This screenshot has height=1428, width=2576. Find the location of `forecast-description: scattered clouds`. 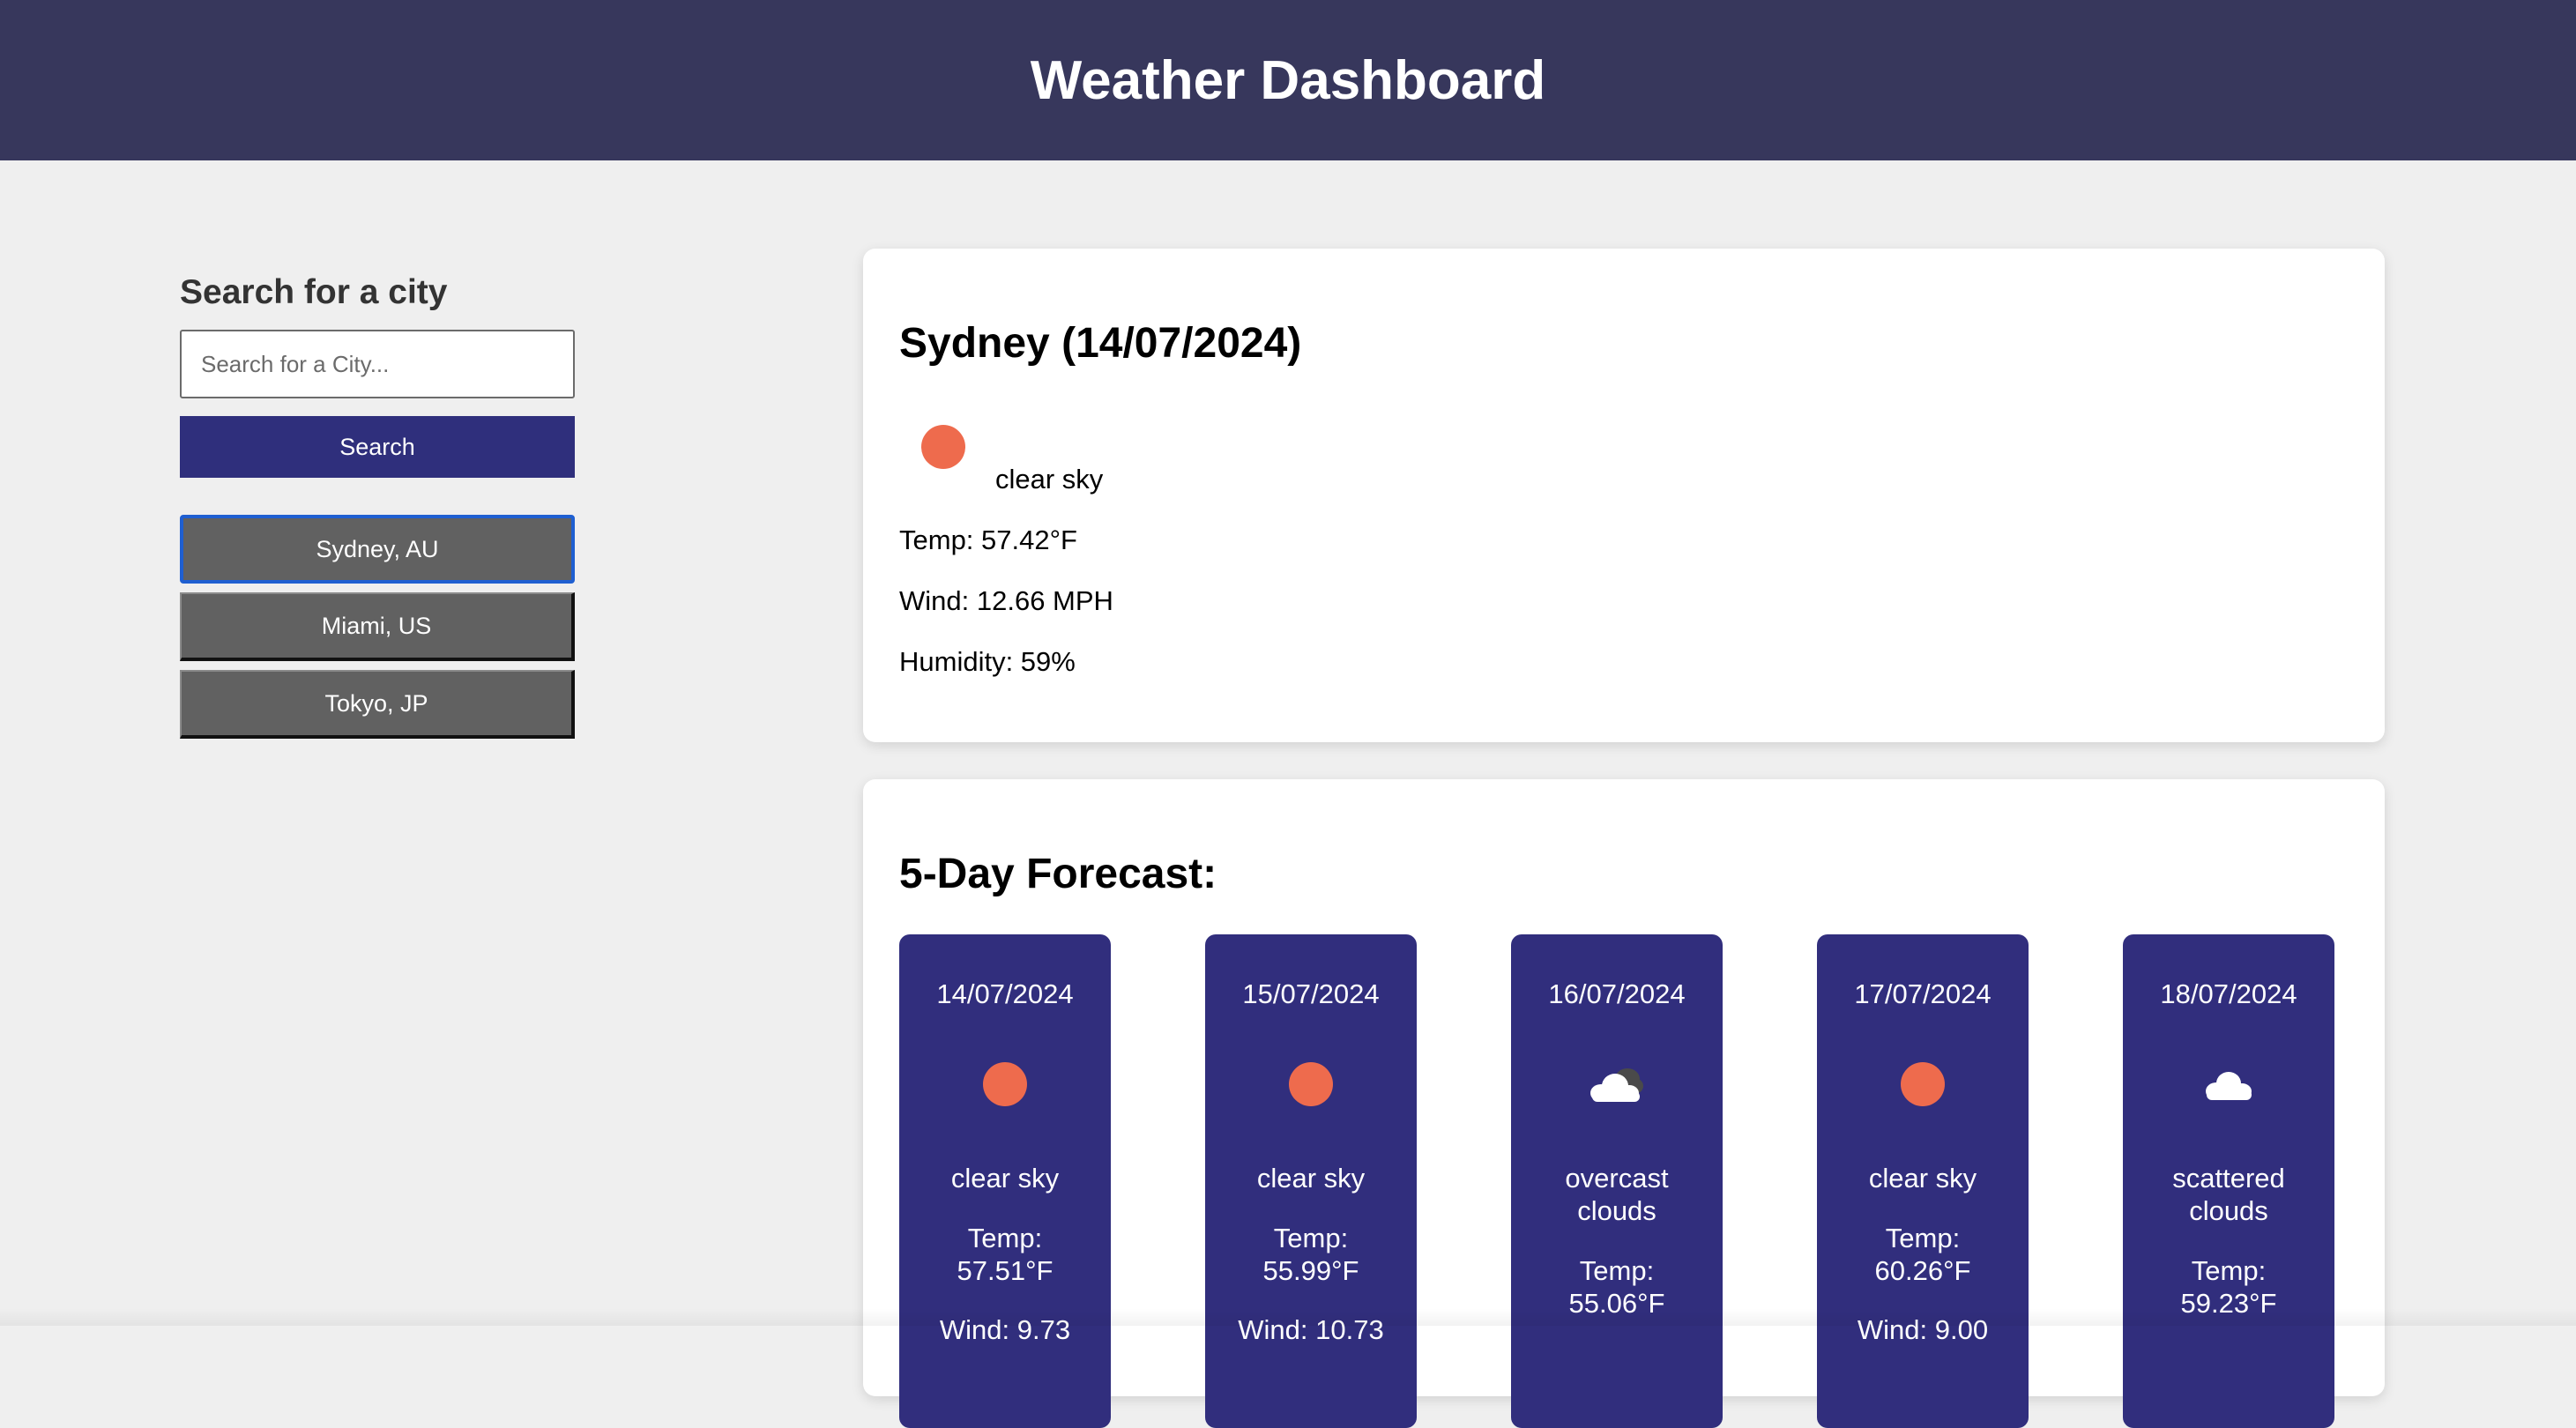

forecast-description: scattered clouds is located at coordinates (2229, 1194).